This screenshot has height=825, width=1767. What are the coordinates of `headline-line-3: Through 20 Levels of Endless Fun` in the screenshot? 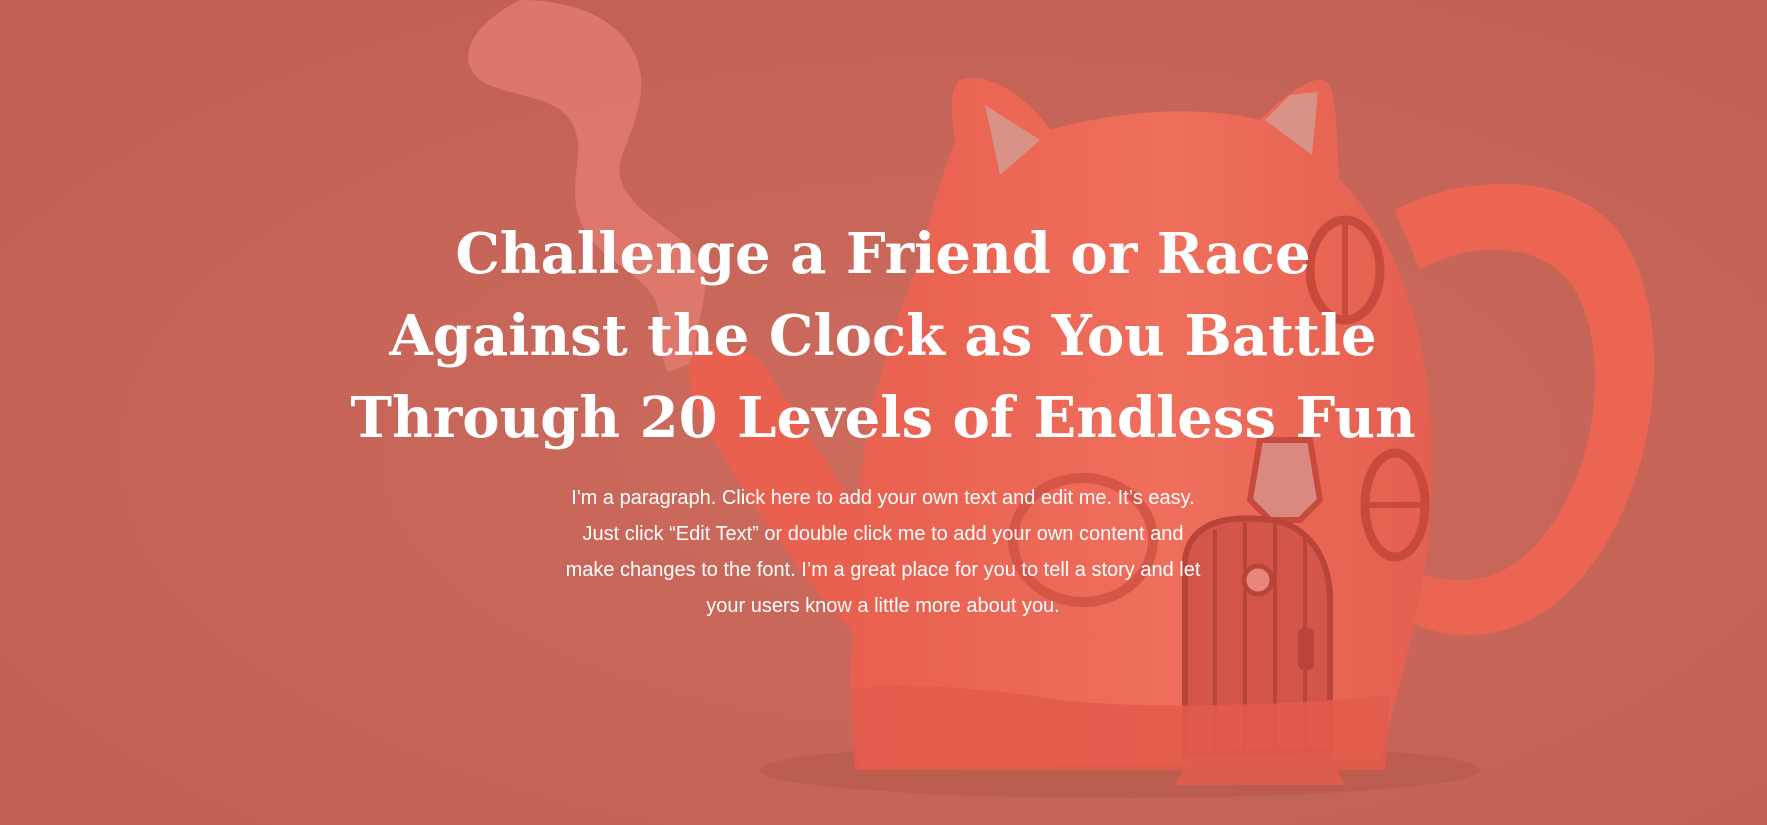 It's located at (883, 418).